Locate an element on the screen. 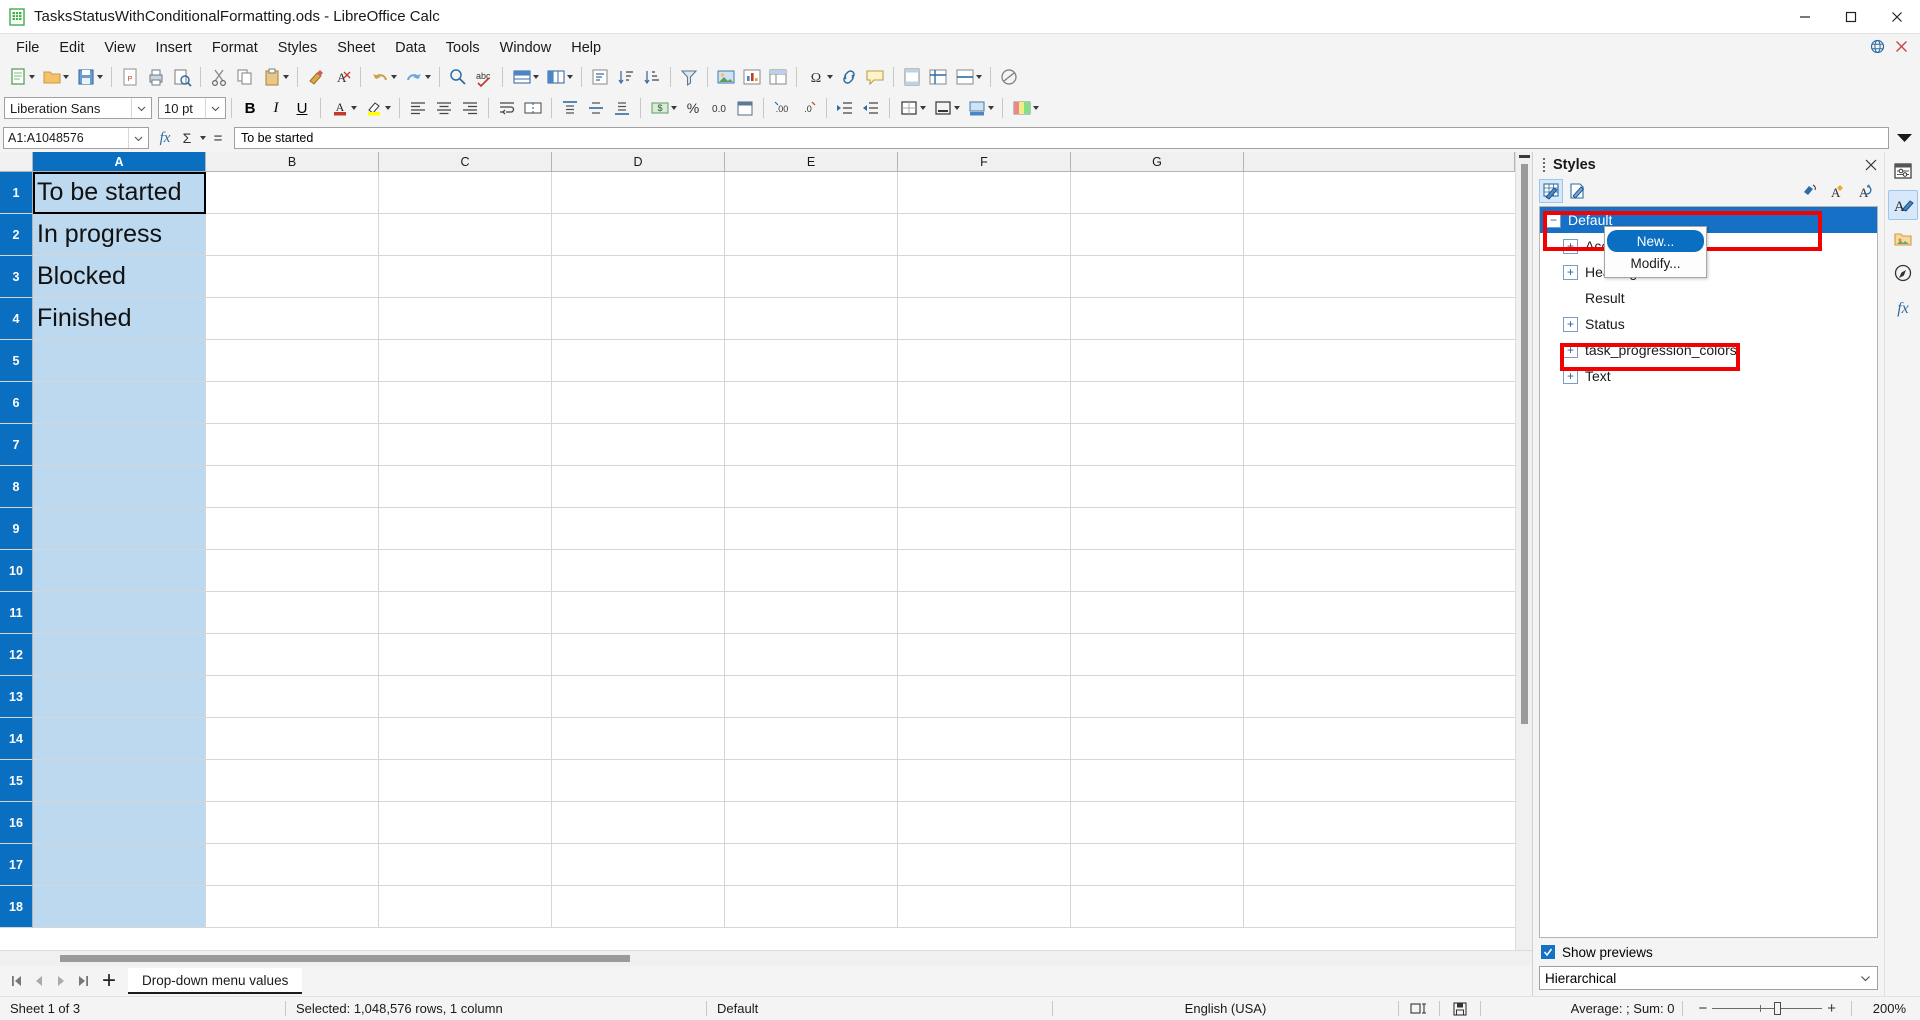 The height and width of the screenshot is (1020, 1920). cell-C11 is located at coordinates (465, 613).